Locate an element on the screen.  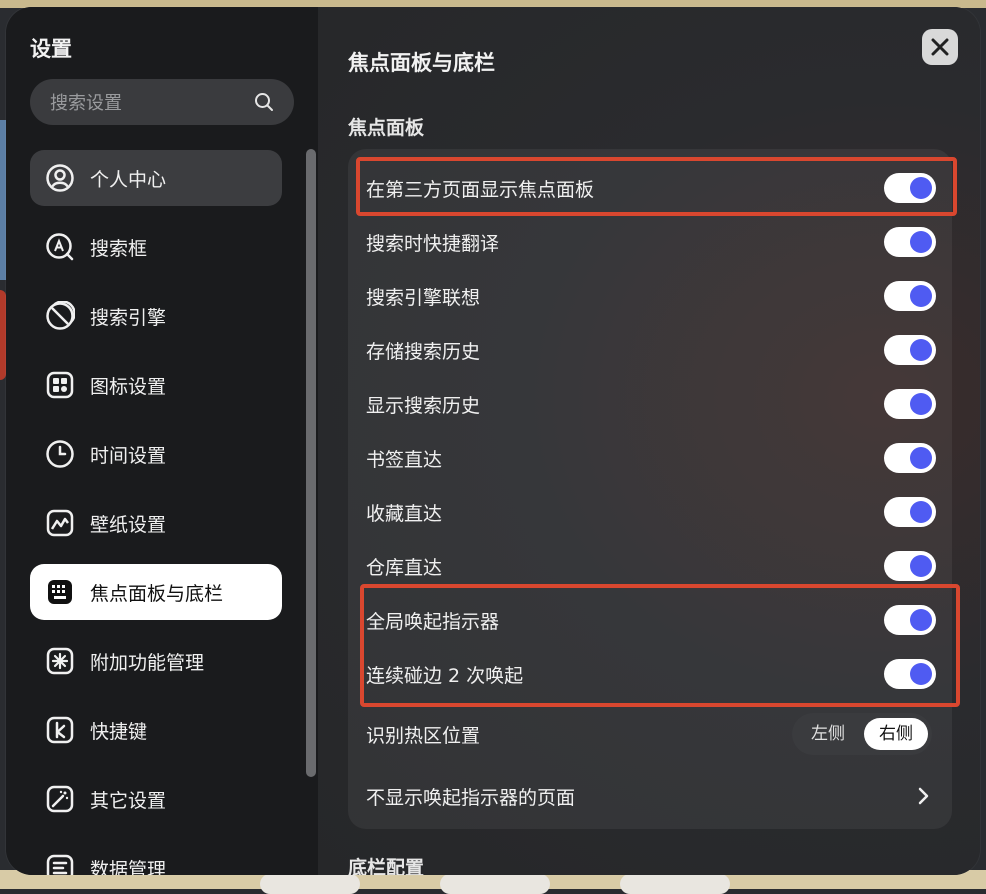
search-box is located at coordinates (162, 103).